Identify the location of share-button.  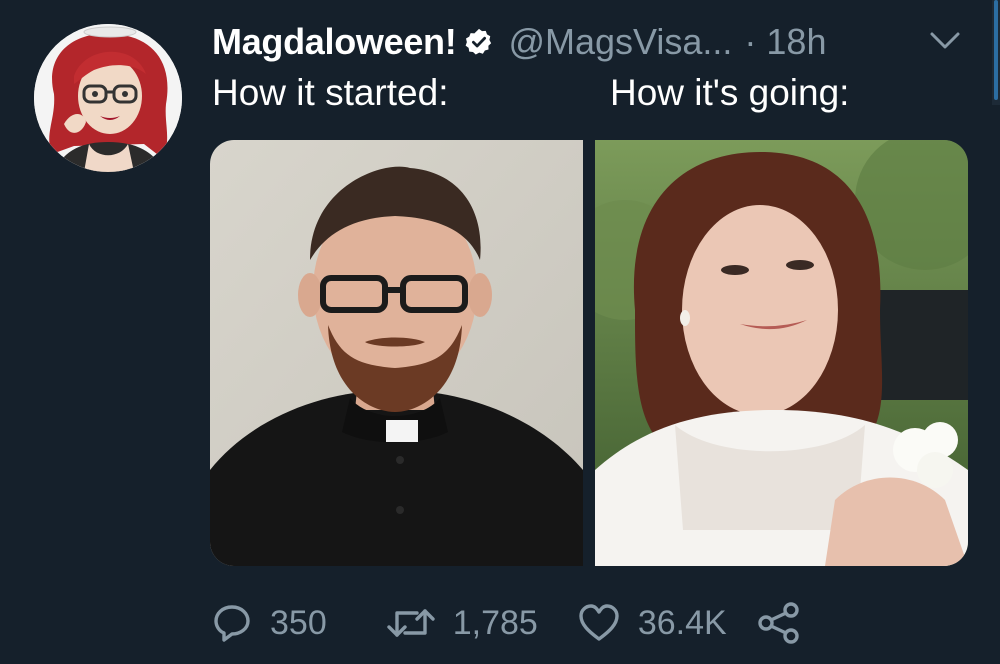
(779, 623).